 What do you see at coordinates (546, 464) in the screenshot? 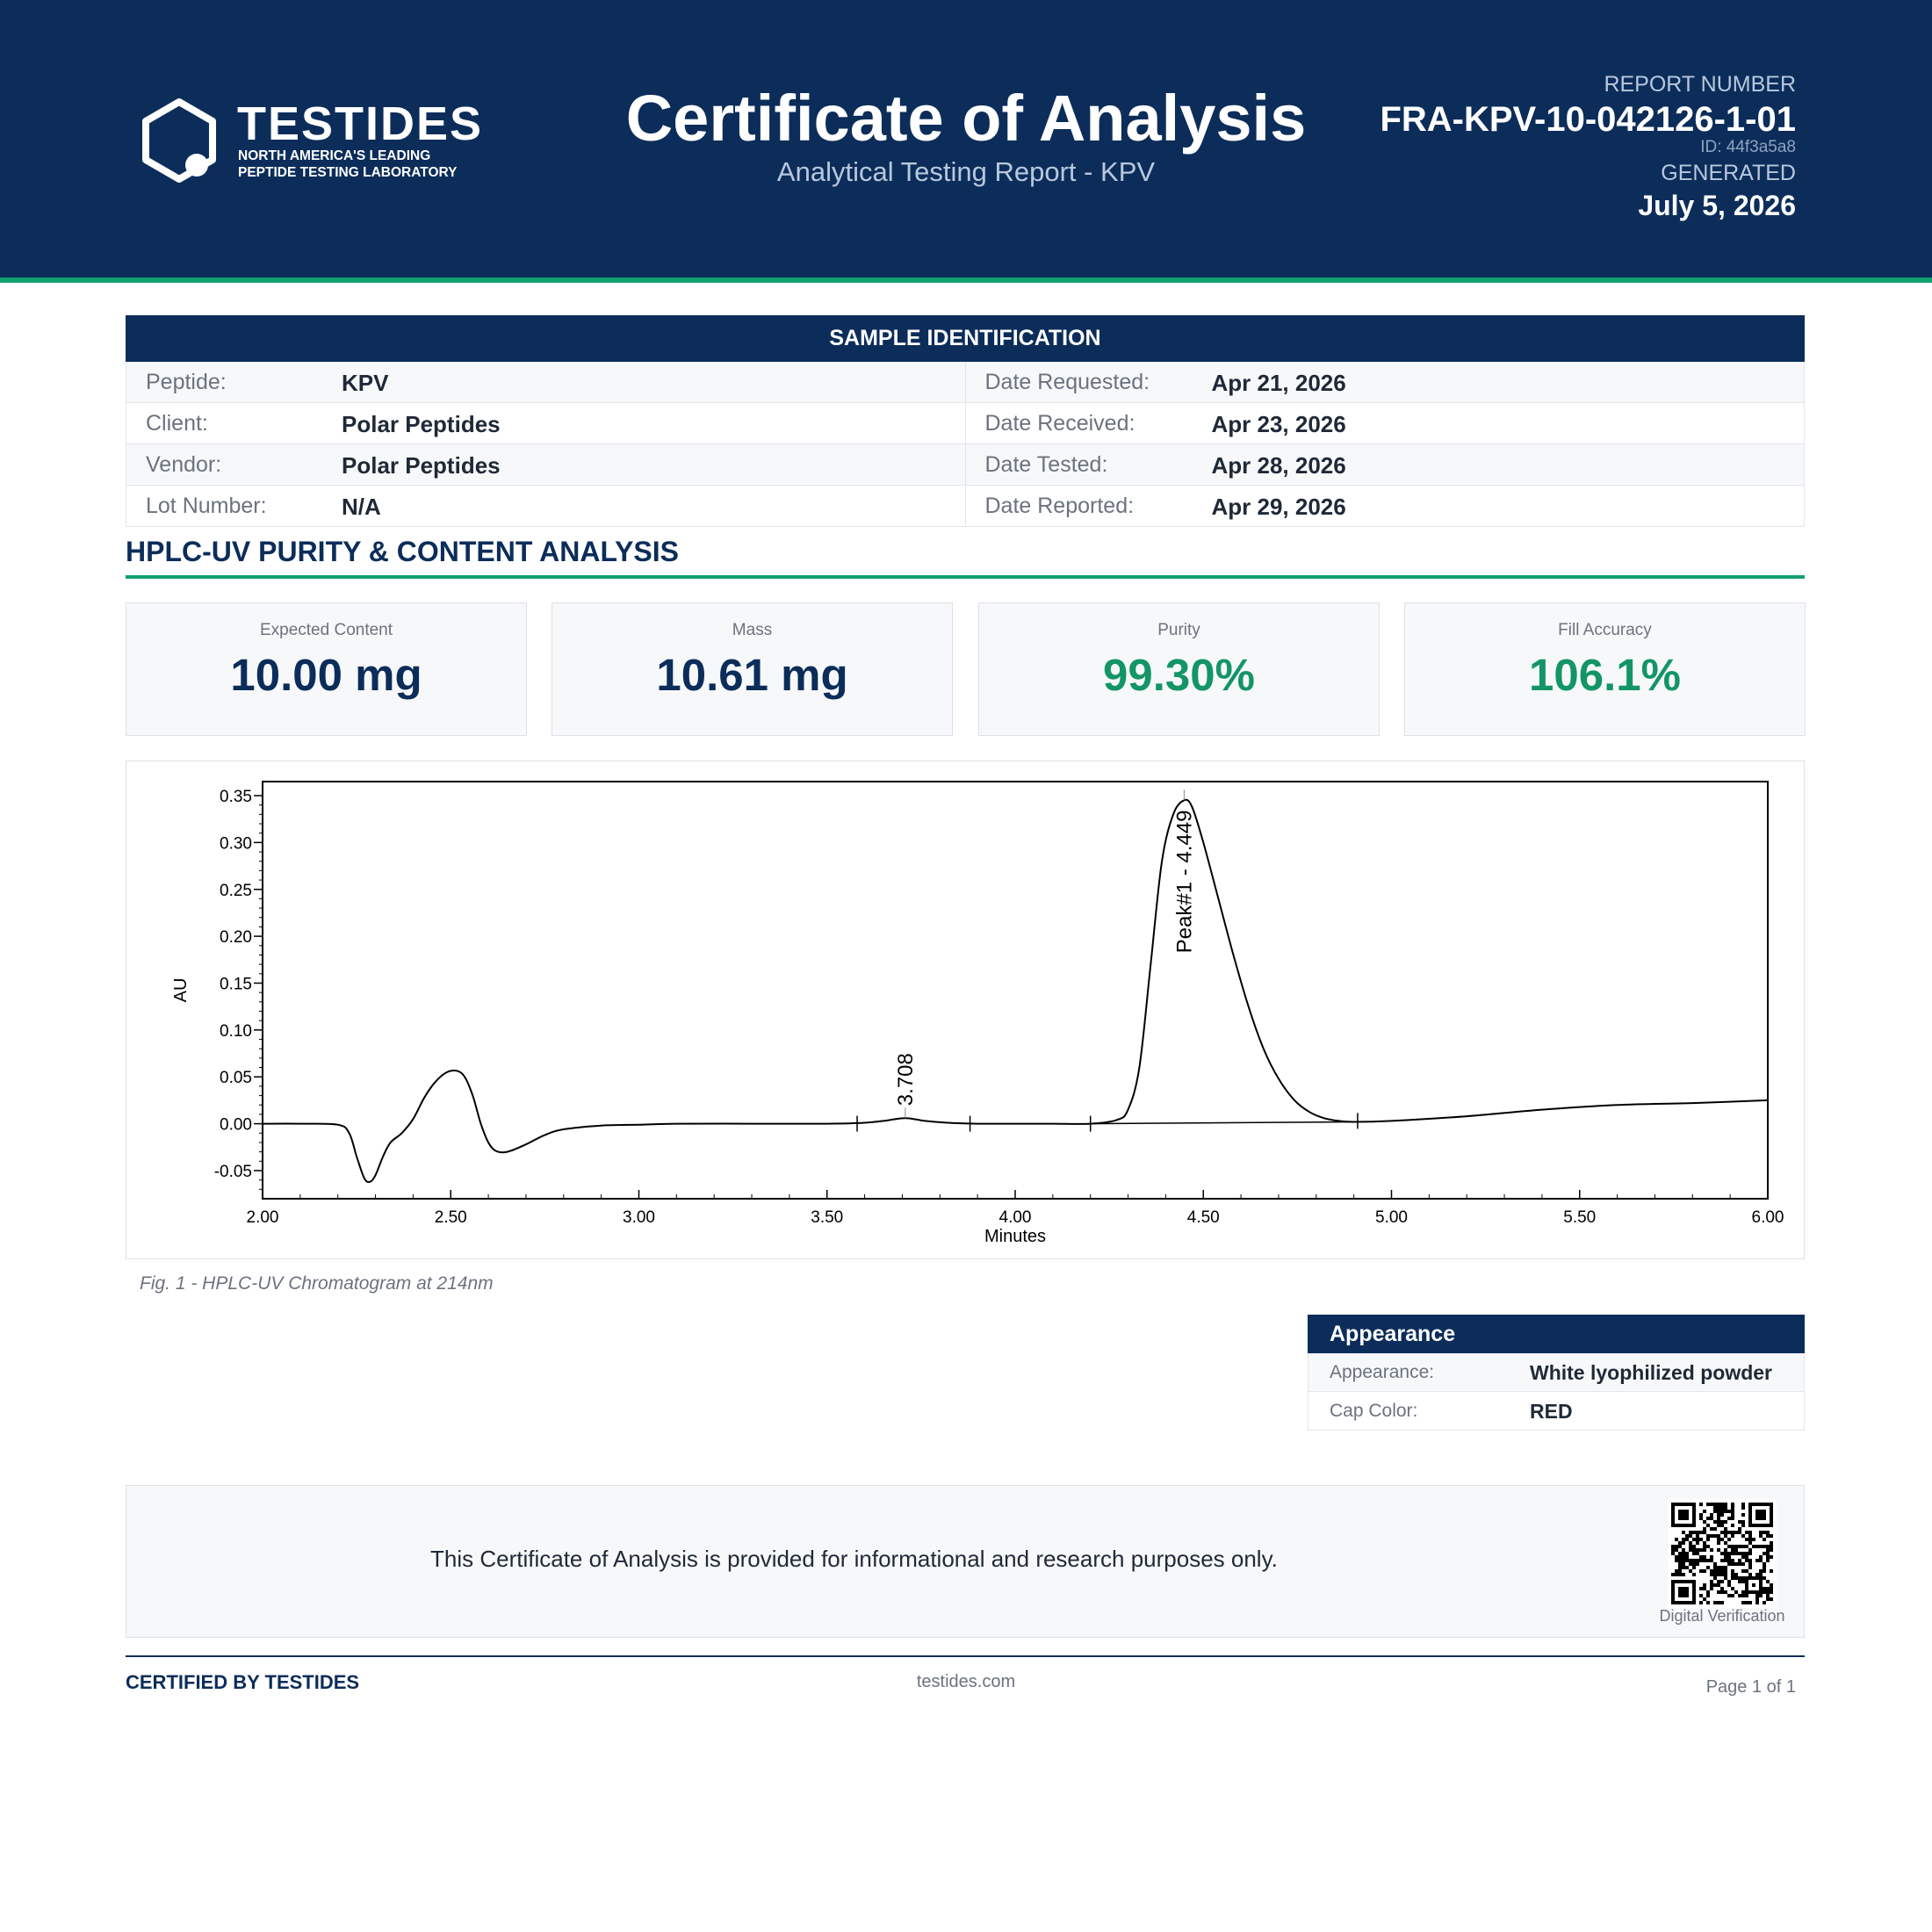
I see `table-cell: Vendor: Polar Peptides` at bounding box center [546, 464].